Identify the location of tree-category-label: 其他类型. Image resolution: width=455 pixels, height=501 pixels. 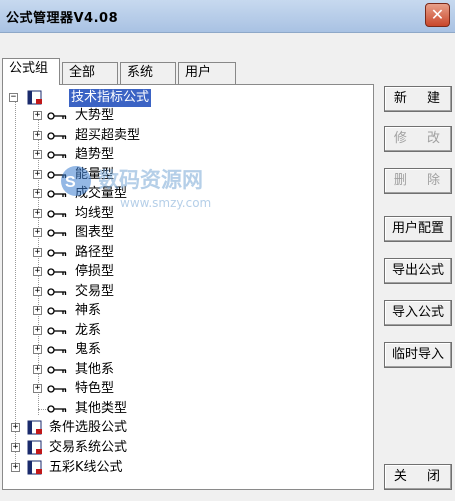
(101, 408).